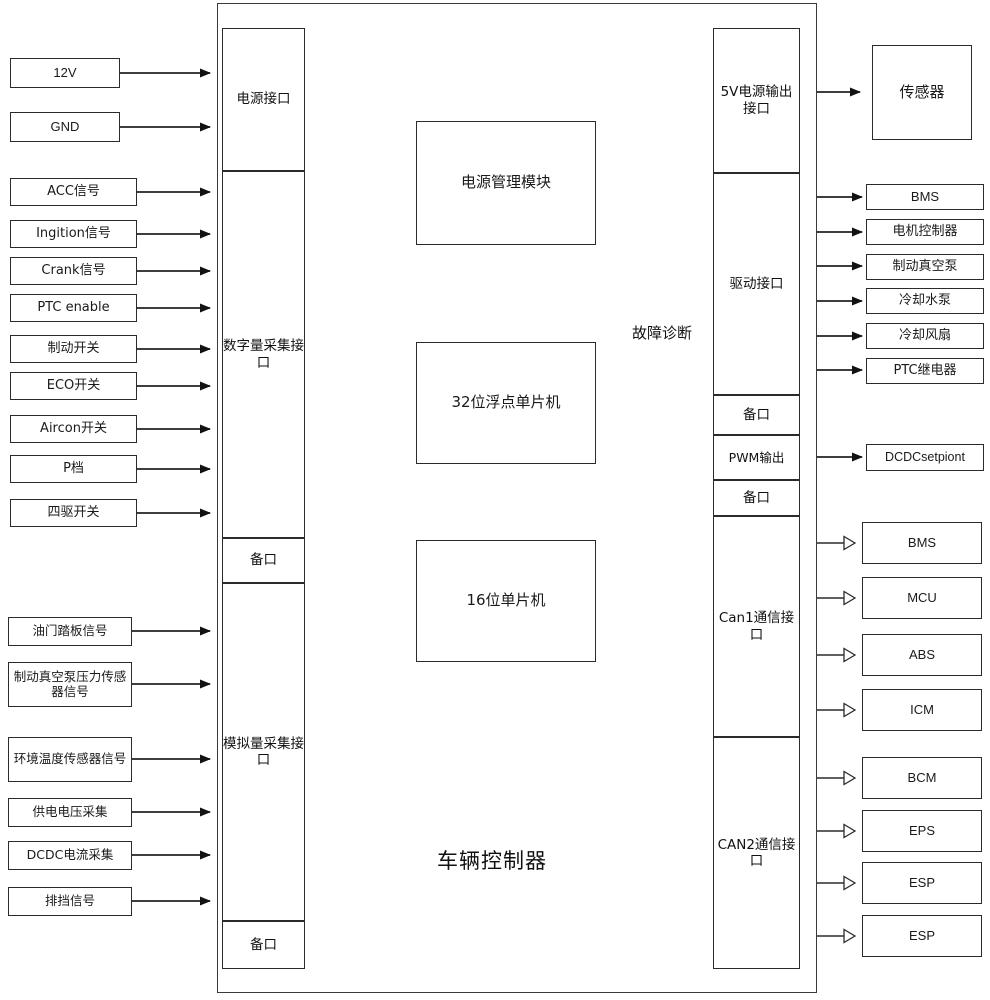 The width and height of the screenshot is (990, 1000). I want to click on right-port-drive: 驱动接口, so click(756, 284).